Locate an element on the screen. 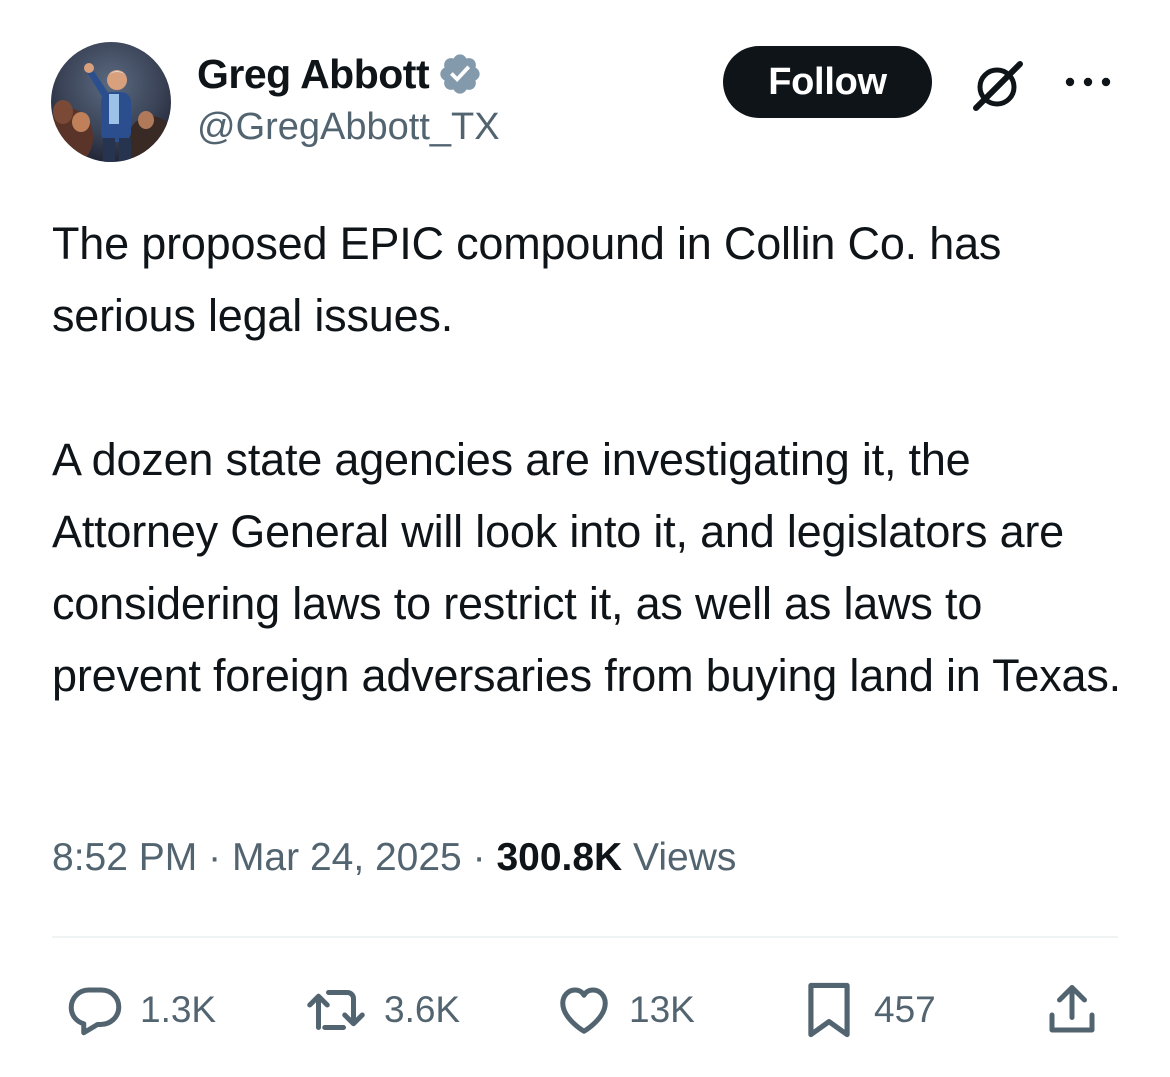 The image size is (1170, 1077). avatar is located at coordinates (111, 102).